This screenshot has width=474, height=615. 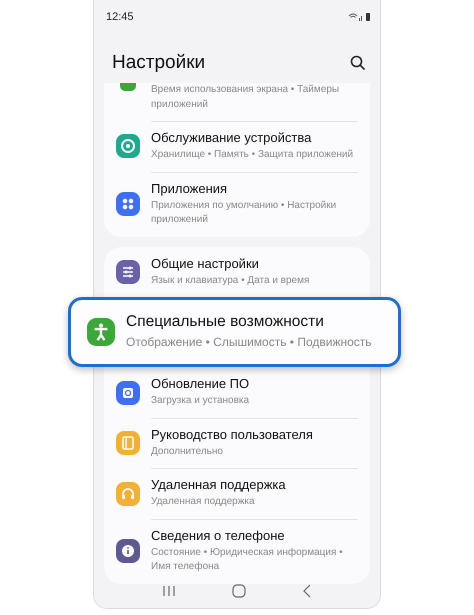 What do you see at coordinates (225, 322) in the screenshot?
I see `setting-title: Специальные возможности` at bounding box center [225, 322].